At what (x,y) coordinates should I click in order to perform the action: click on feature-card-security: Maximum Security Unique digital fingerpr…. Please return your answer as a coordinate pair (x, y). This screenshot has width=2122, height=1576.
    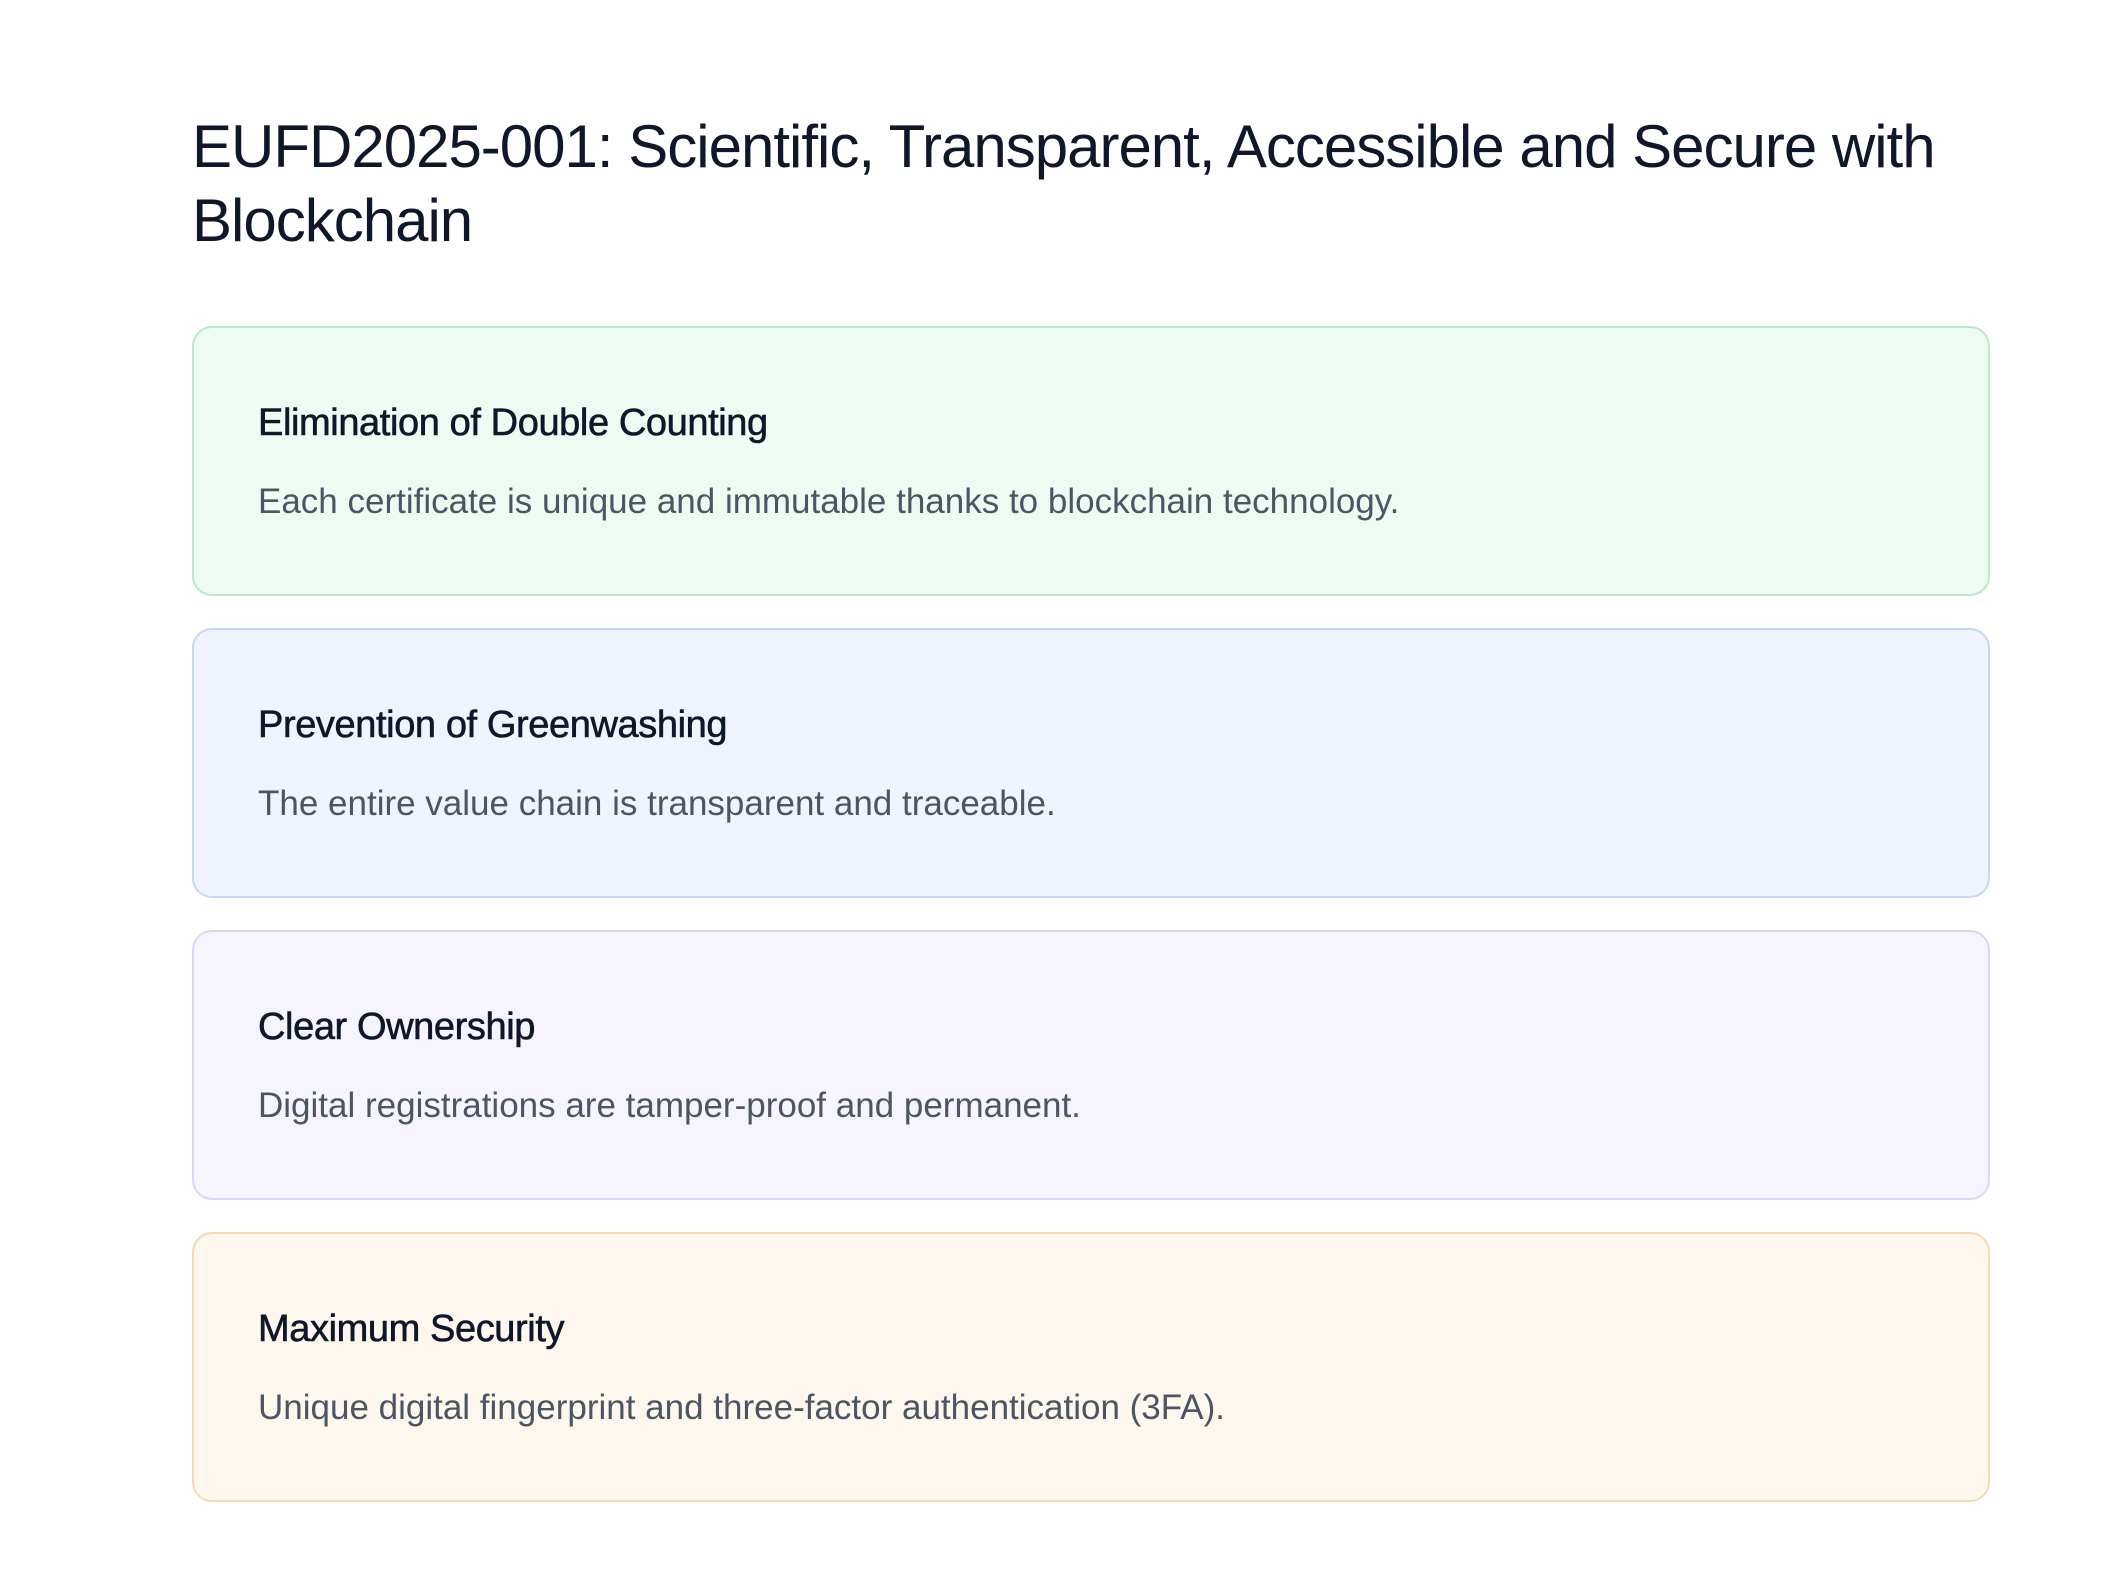
    Looking at the image, I should click on (1091, 1367).